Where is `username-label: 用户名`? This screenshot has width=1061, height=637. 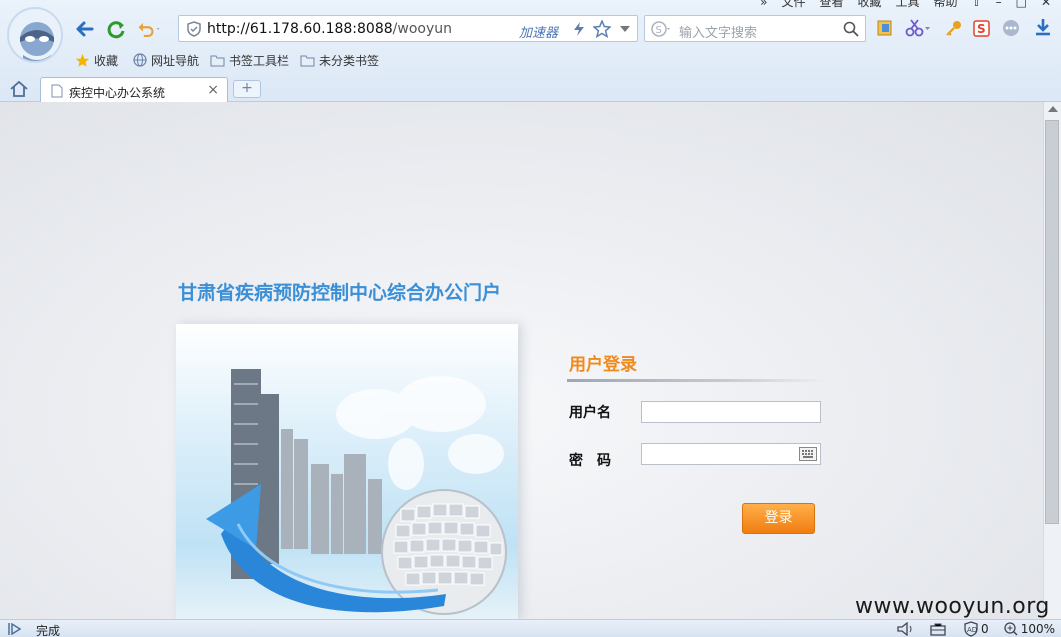 username-label: 用户名 is located at coordinates (590, 413).